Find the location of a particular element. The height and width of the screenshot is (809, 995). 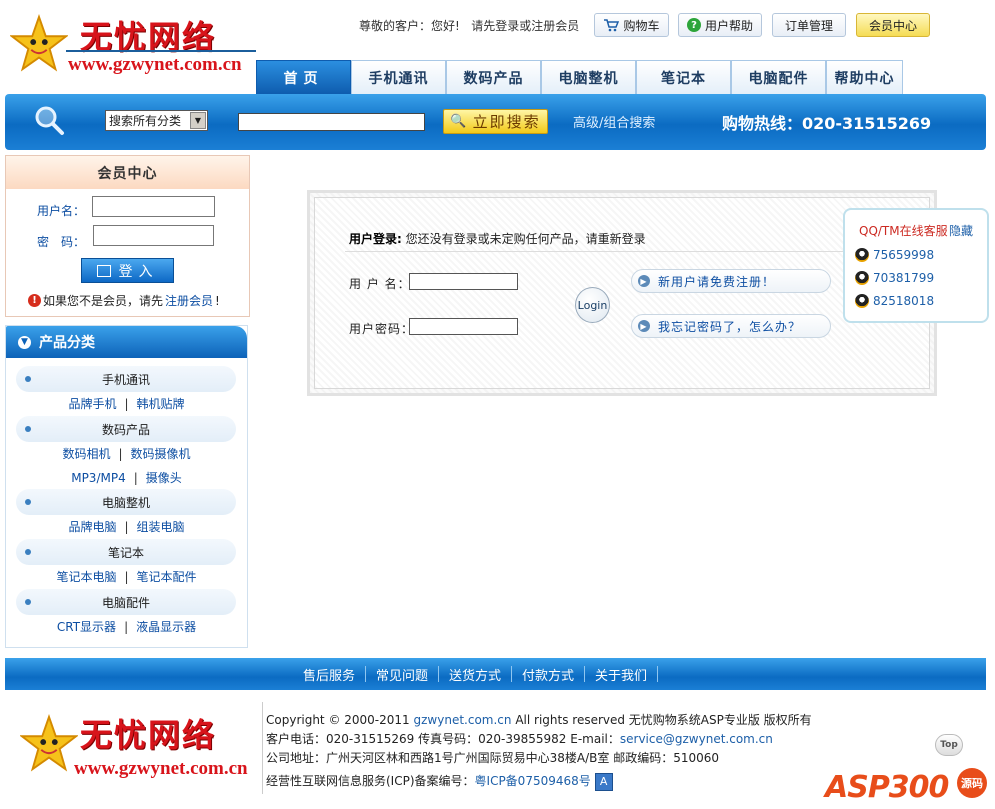

qq-contact: 75659998 is located at coordinates (894, 255).